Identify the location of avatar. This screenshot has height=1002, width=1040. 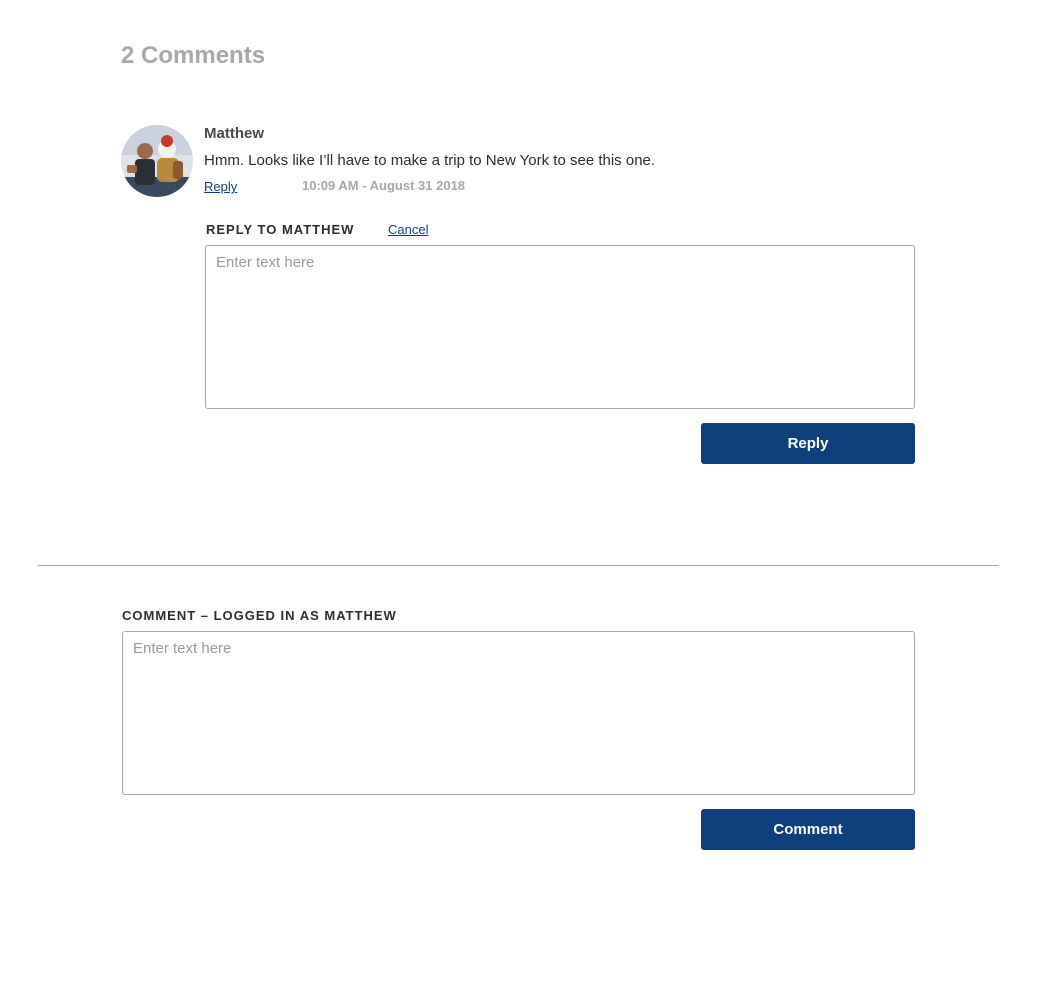
(157, 161).